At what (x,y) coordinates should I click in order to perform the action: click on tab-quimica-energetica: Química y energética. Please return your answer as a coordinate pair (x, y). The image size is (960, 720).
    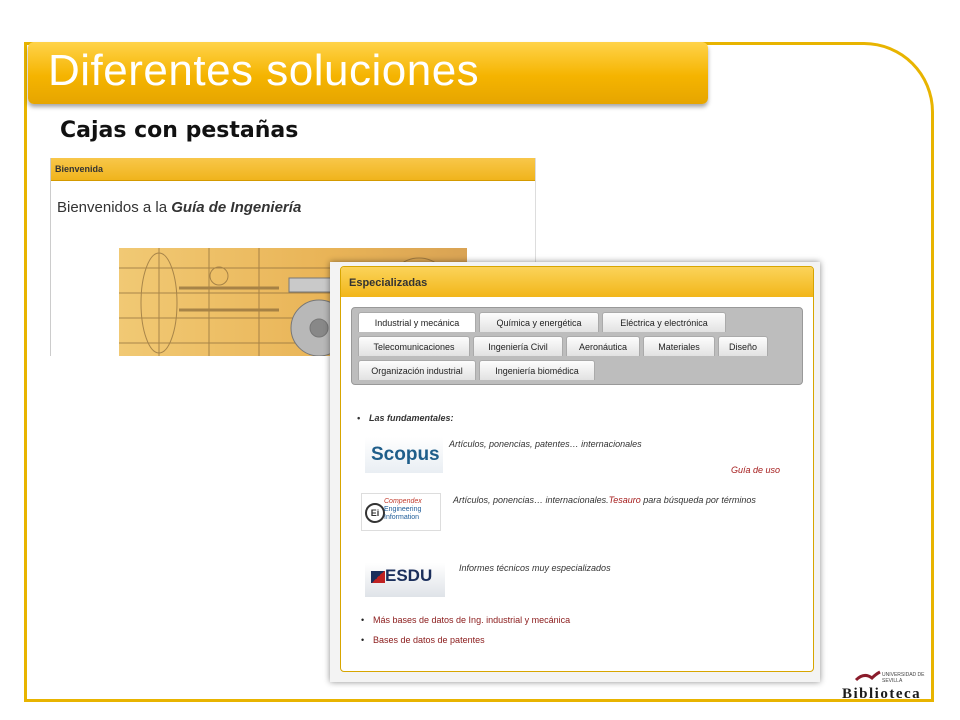
    Looking at the image, I should click on (539, 322).